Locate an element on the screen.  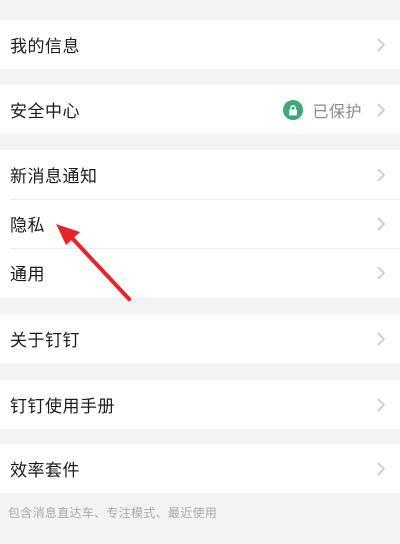
my-info-row: 我的信息 is located at coordinates (200, 44).